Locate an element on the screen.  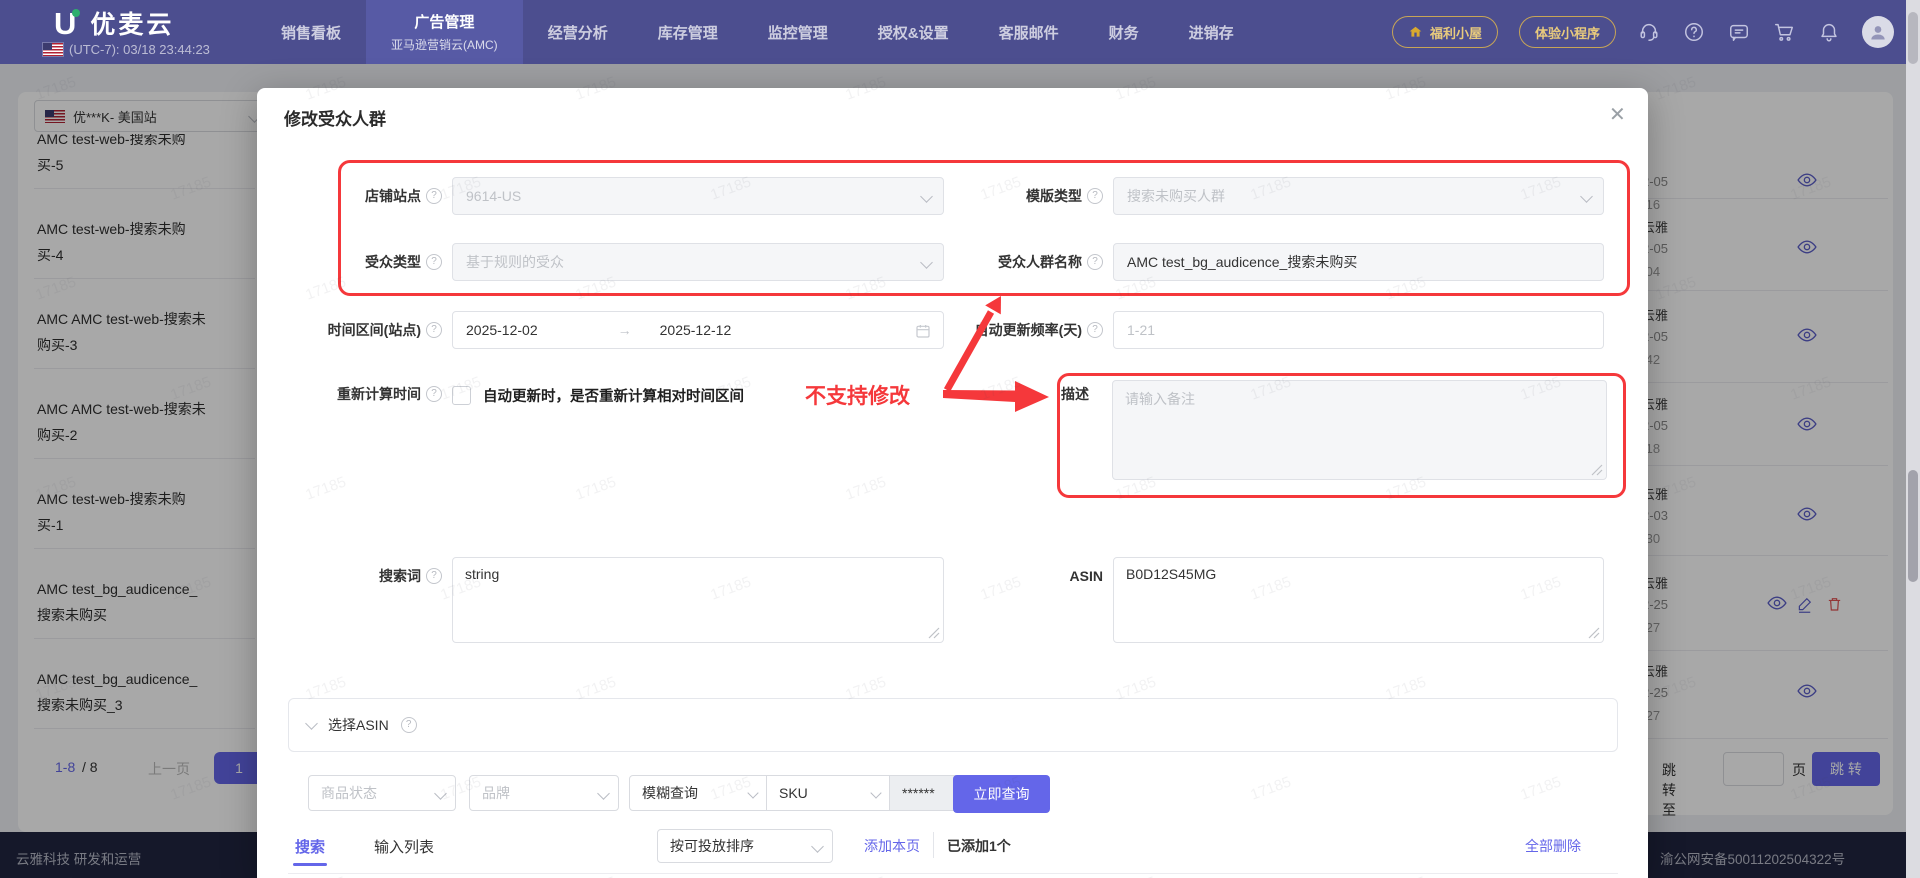
menu-item-label: 销售看板 is located at coordinates (311, 33).